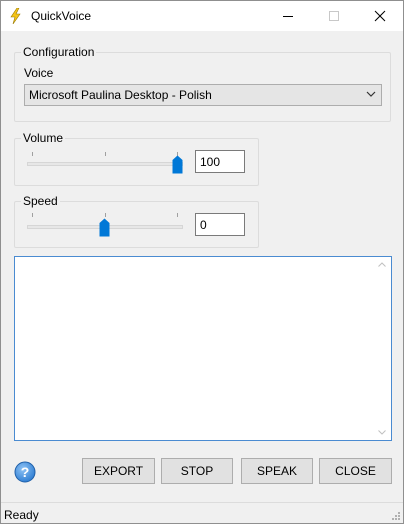 The image size is (404, 524). I want to click on help-icon: ?, so click(25, 472).